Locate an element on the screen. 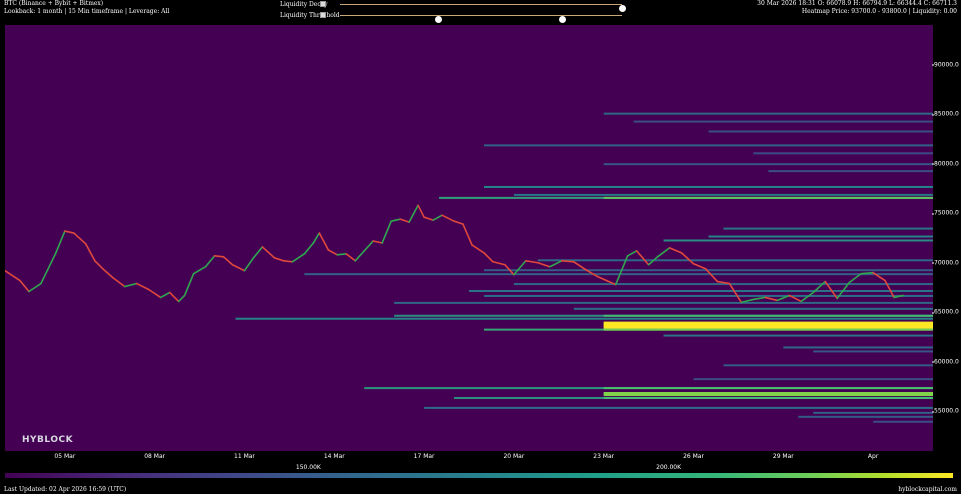 This screenshot has width=961, height=494. colorbar-label-200k: 200.00K is located at coordinates (669, 467).